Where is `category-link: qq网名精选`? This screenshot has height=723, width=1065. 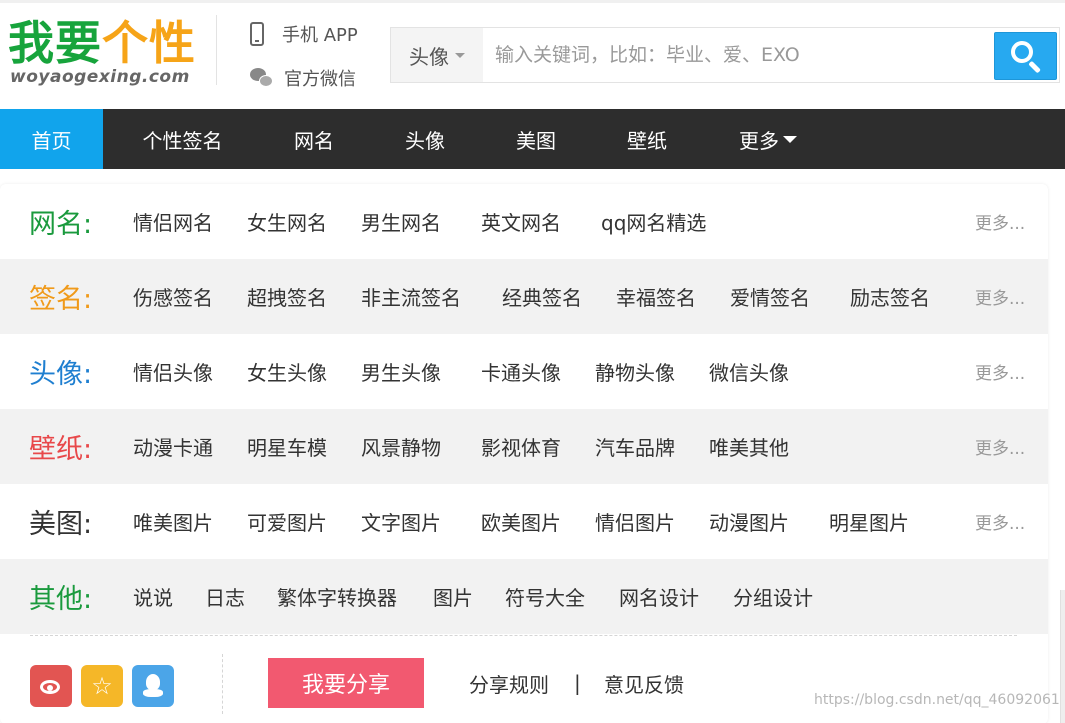 category-link: qq网名精选 is located at coordinates (653, 221).